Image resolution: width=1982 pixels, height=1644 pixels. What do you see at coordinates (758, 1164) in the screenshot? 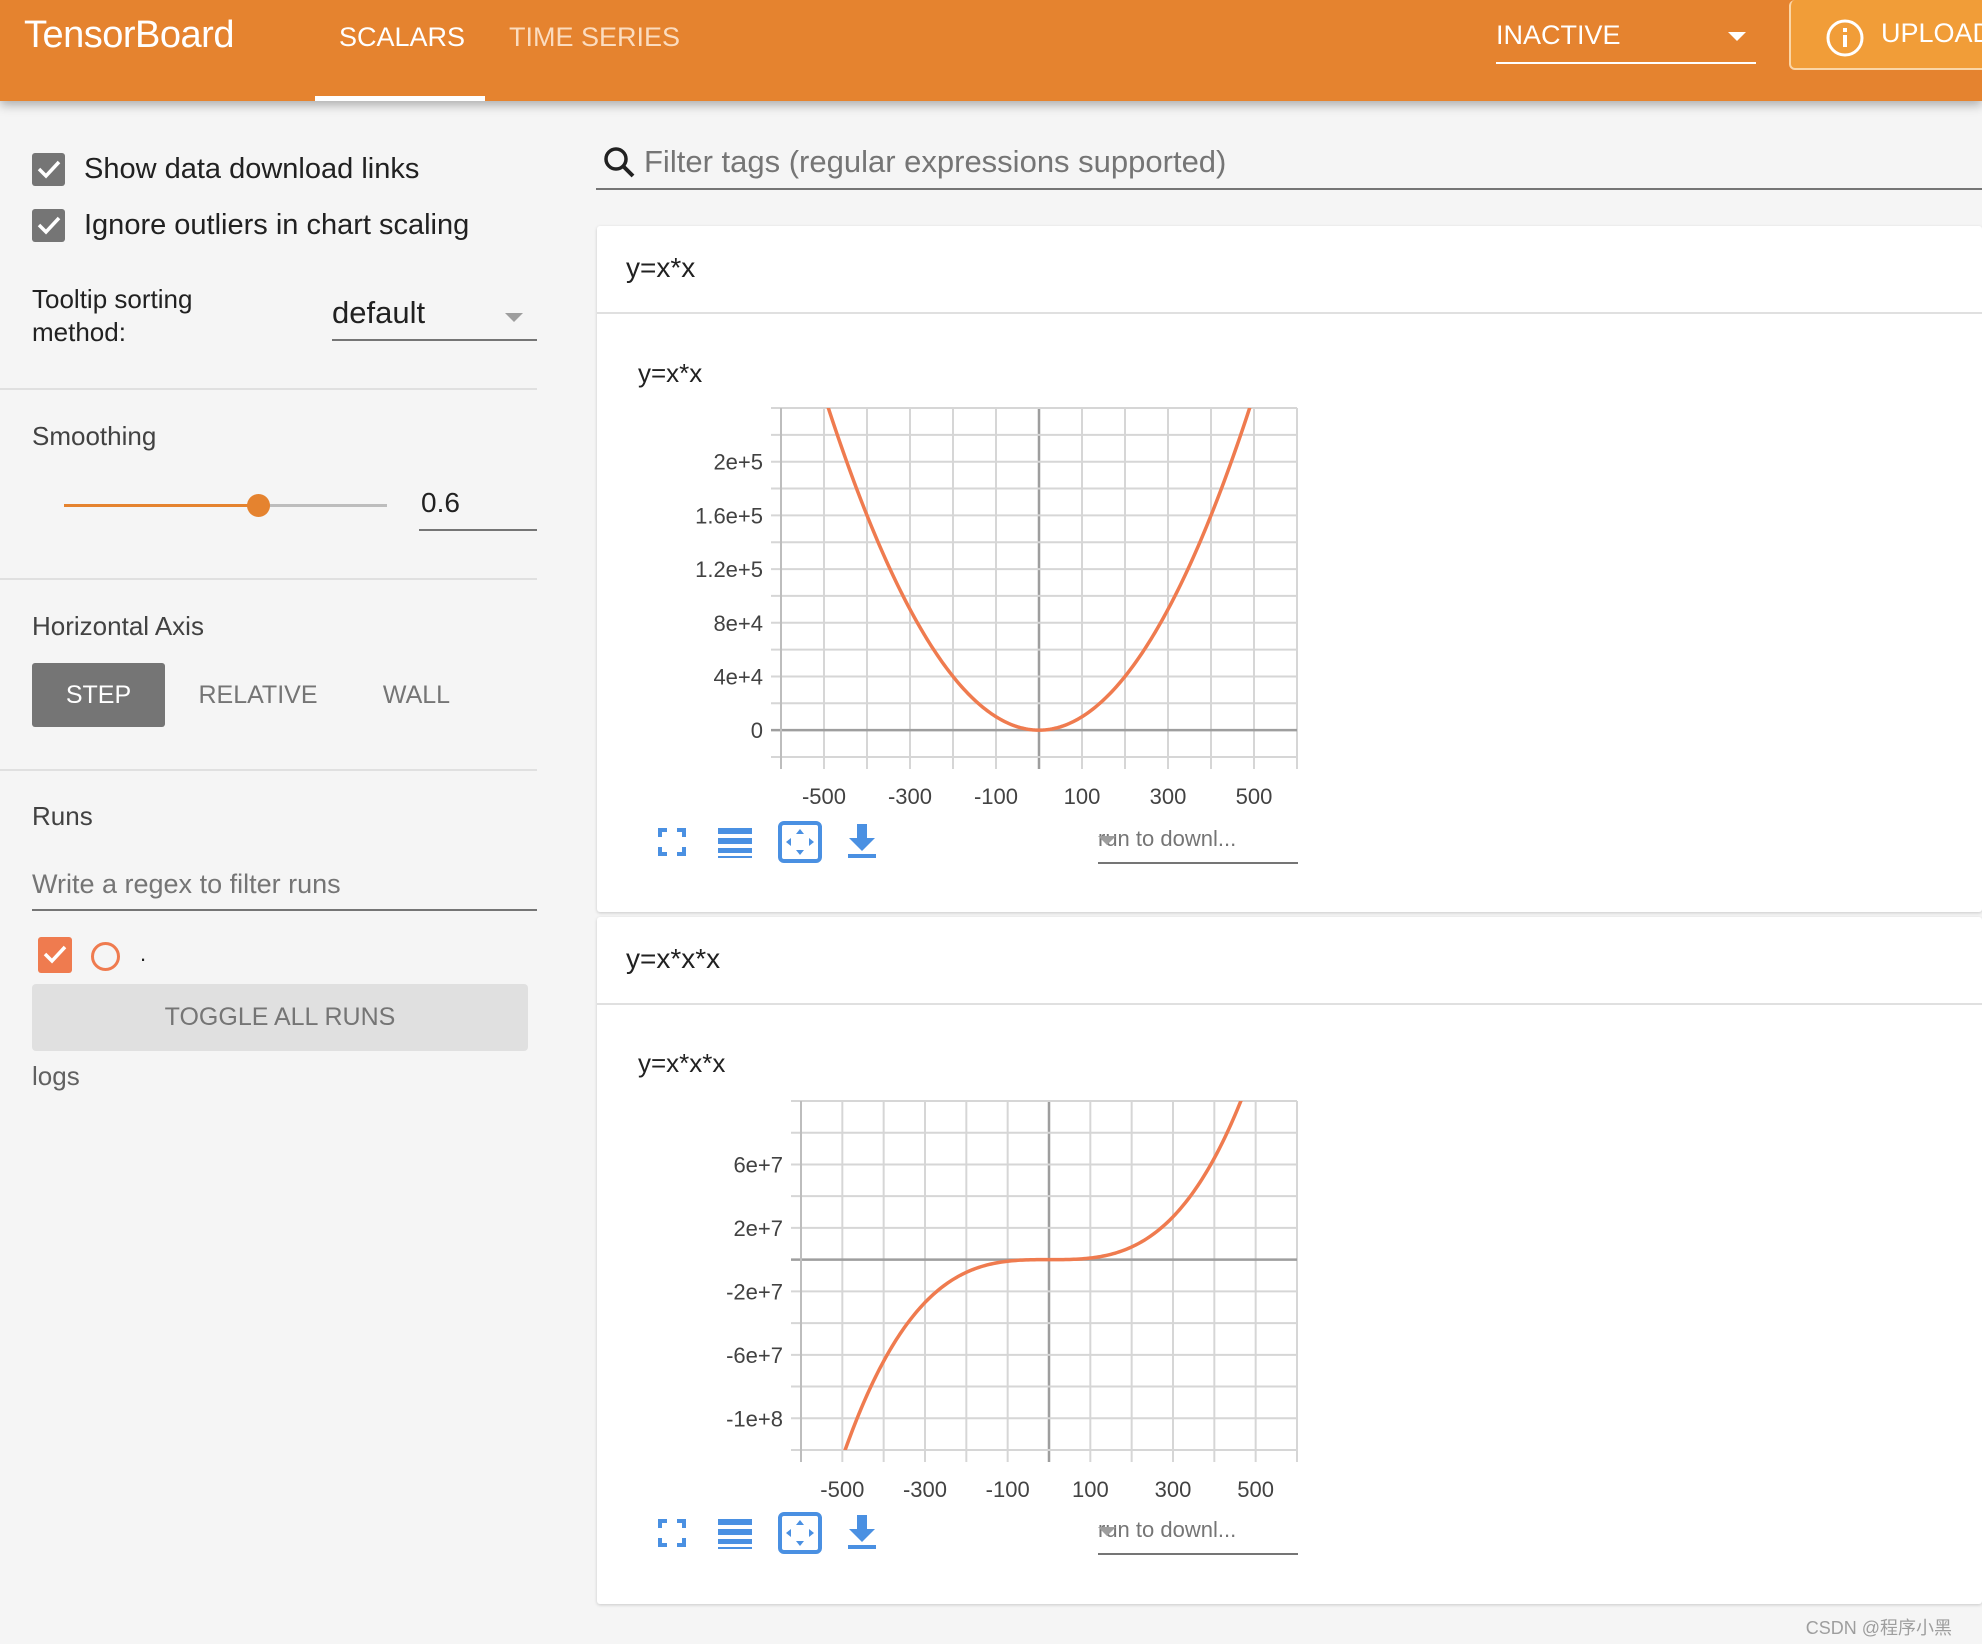
I see `y-tick-label: 6e+7` at bounding box center [758, 1164].